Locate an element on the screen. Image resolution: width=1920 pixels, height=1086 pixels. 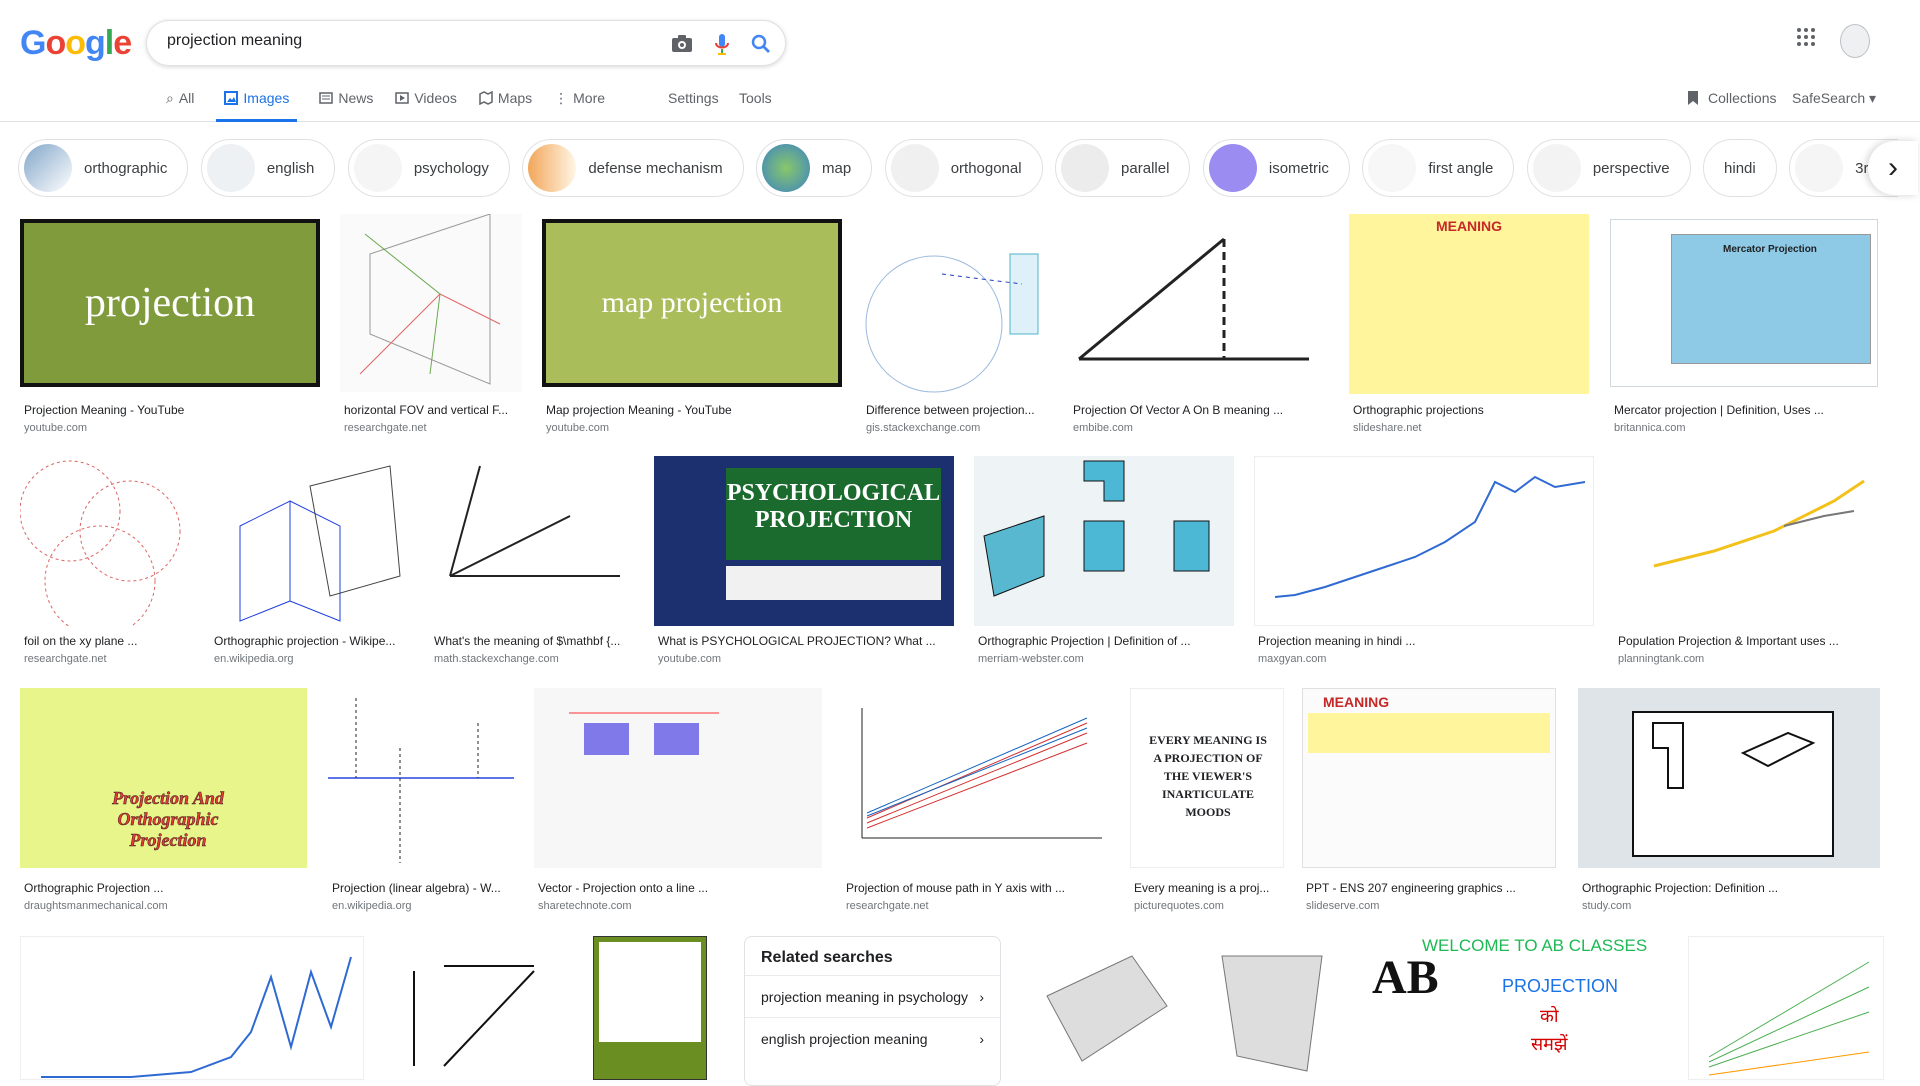
result-thumbnail: PSYCHOLOGICAL PROJECTION is located at coordinates (804, 541).